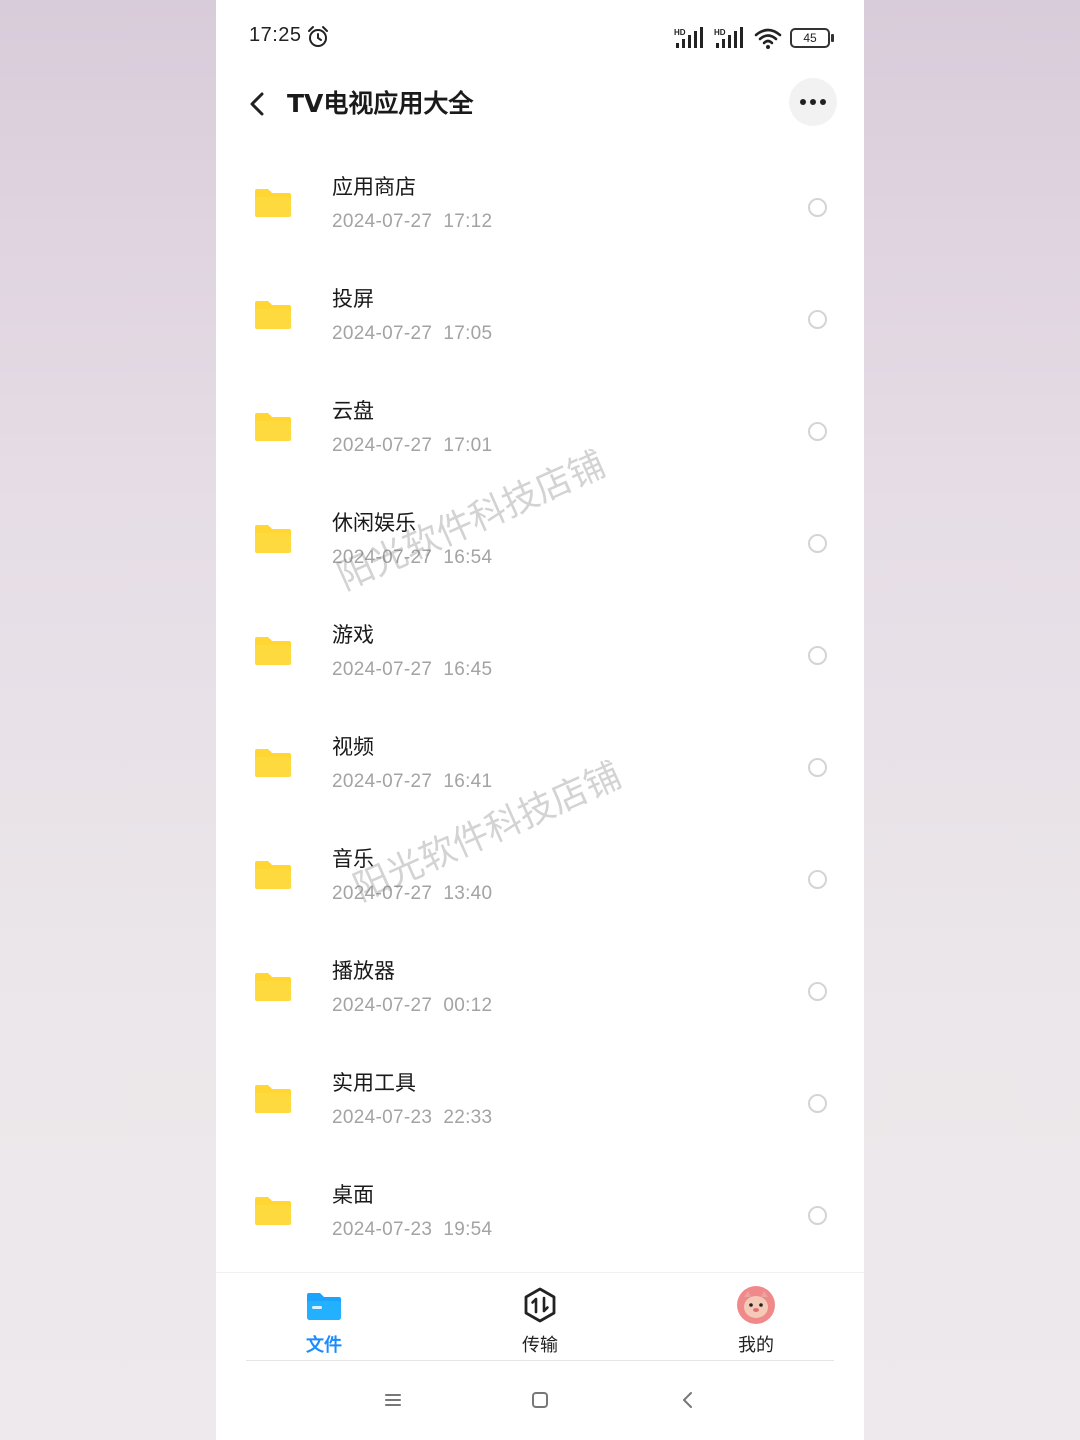  I want to click on home-icon, so click(540, 1400).